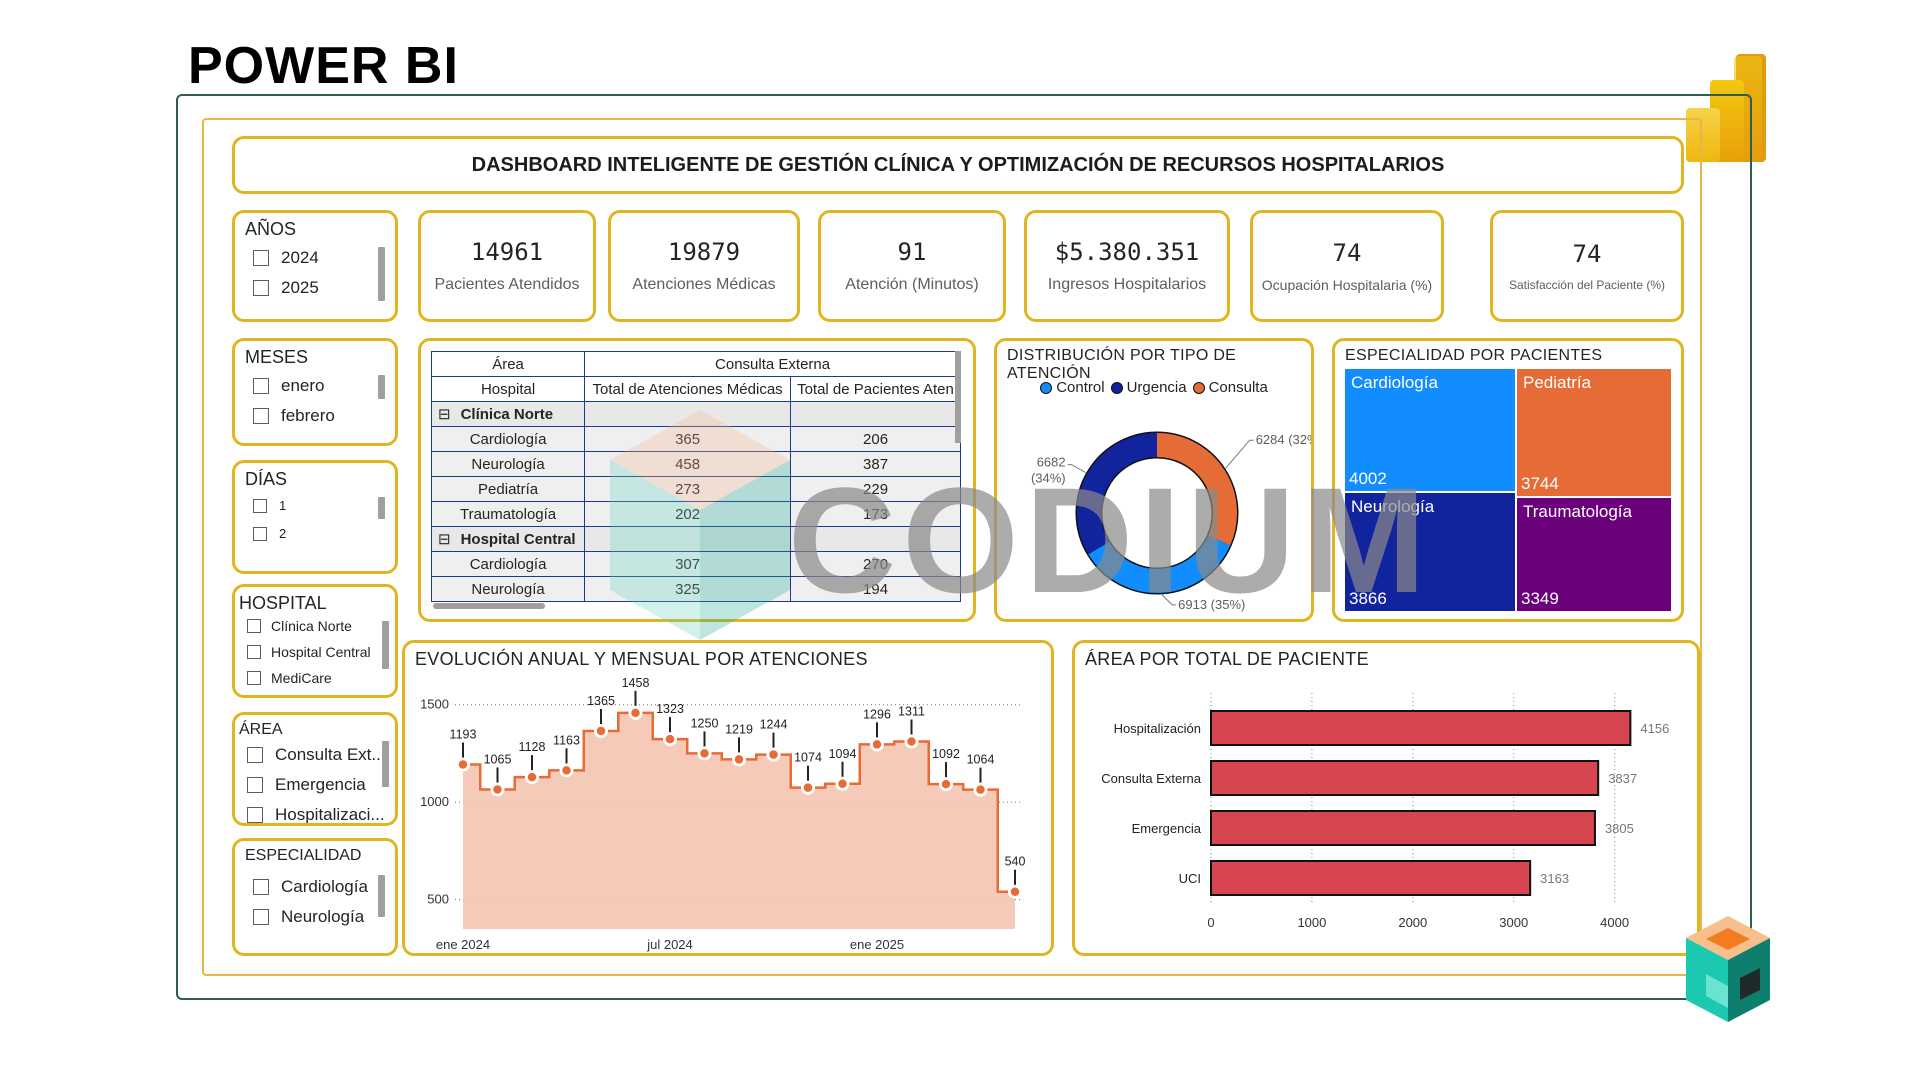  Describe the element at coordinates (1430, 552) in the screenshot. I see `treemap-cell-neurología: Neurología 3866` at that location.